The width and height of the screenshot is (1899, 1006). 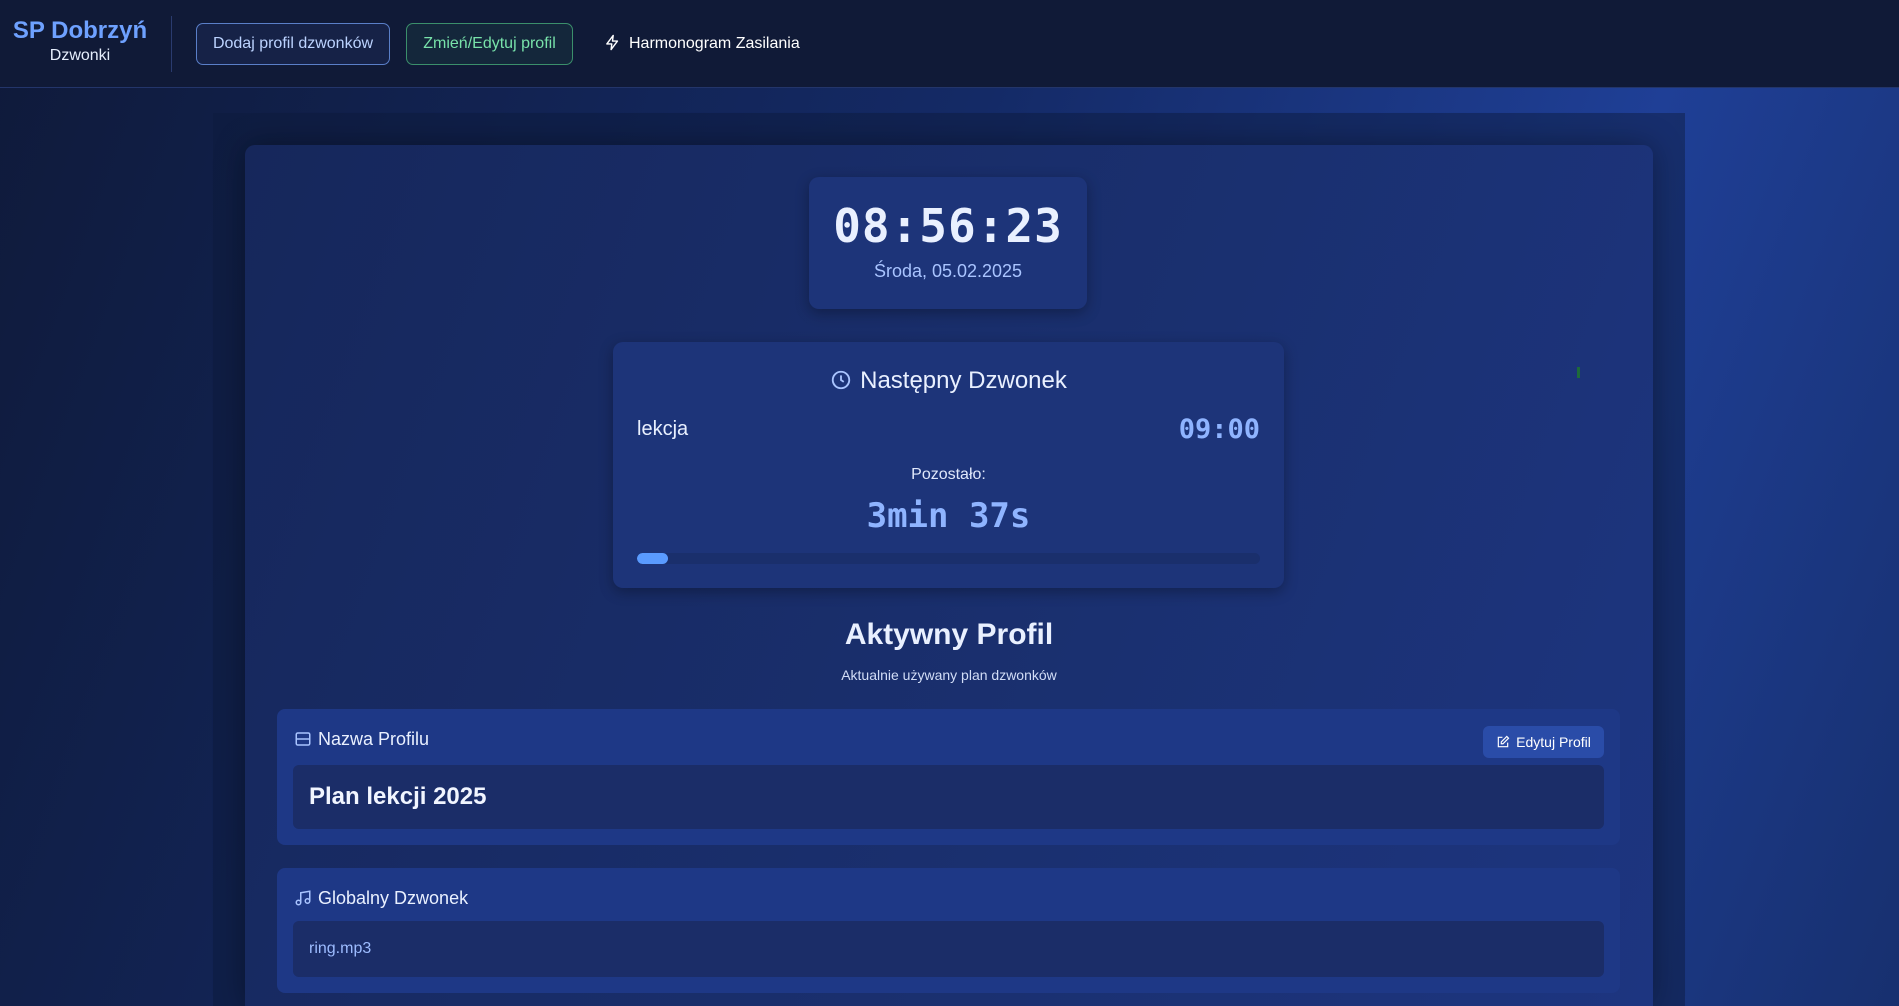 I want to click on bell-progress-fill, so click(x=653, y=558).